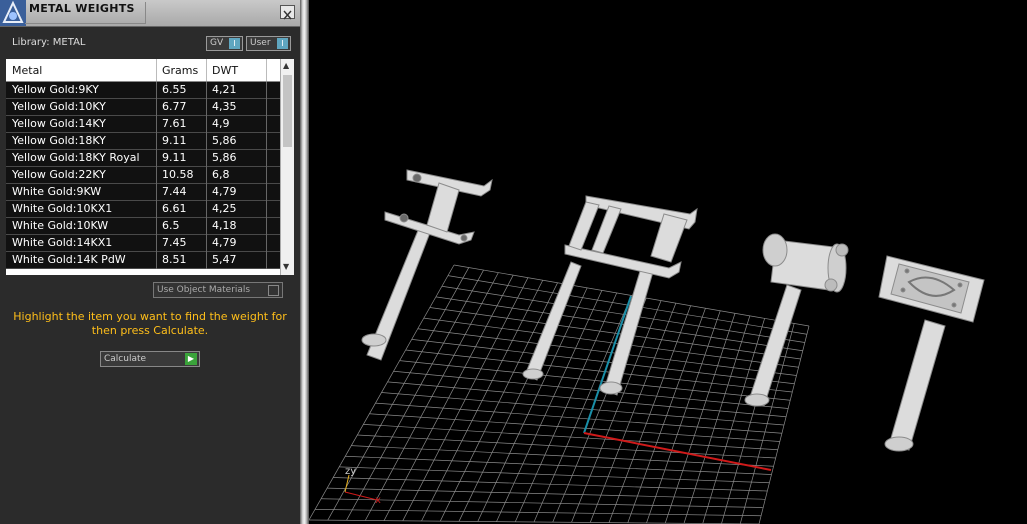  Describe the element at coordinates (224, 242) in the screenshot. I see `cell-dwt: 4,79` at that location.